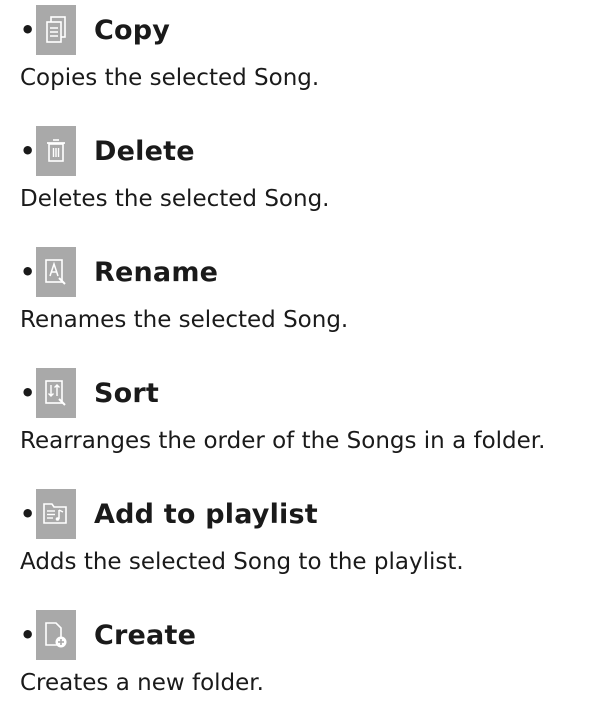 The height and width of the screenshot is (708, 610). What do you see at coordinates (132, 30) in the screenshot?
I see `copy-title: Copy` at bounding box center [132, 30].